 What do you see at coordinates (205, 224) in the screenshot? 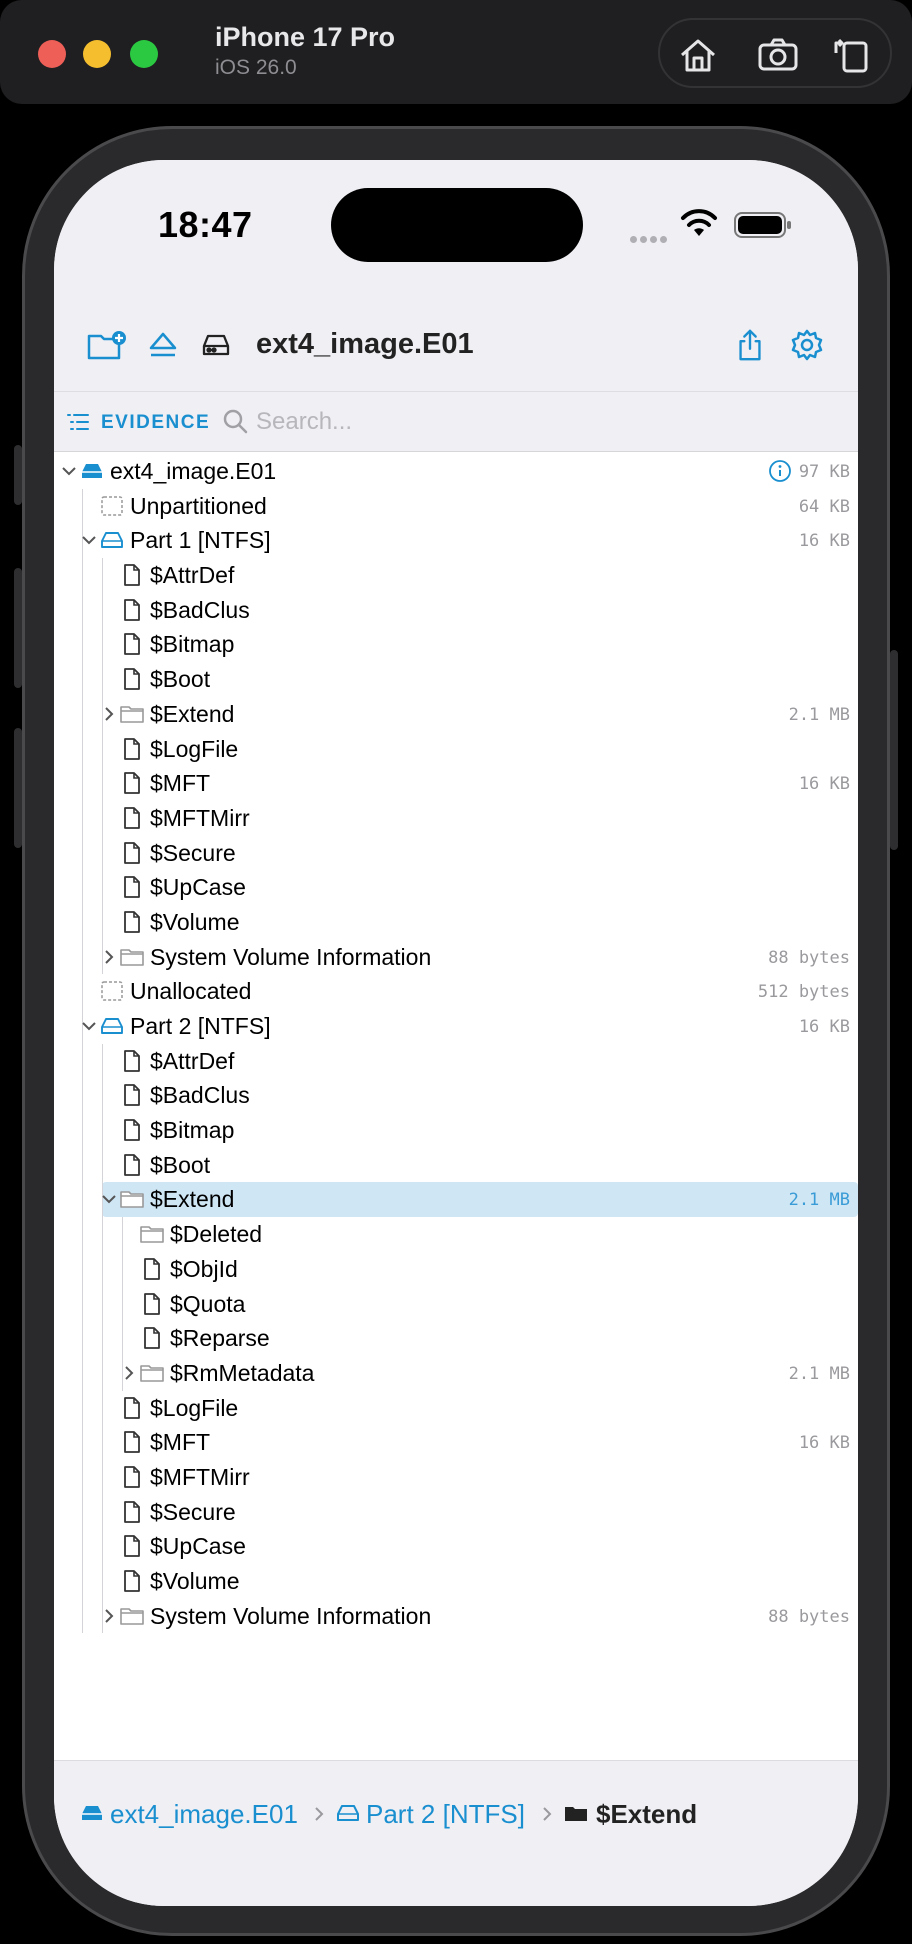
I see `status-time: 18:47` at bounding box center [205, 224].